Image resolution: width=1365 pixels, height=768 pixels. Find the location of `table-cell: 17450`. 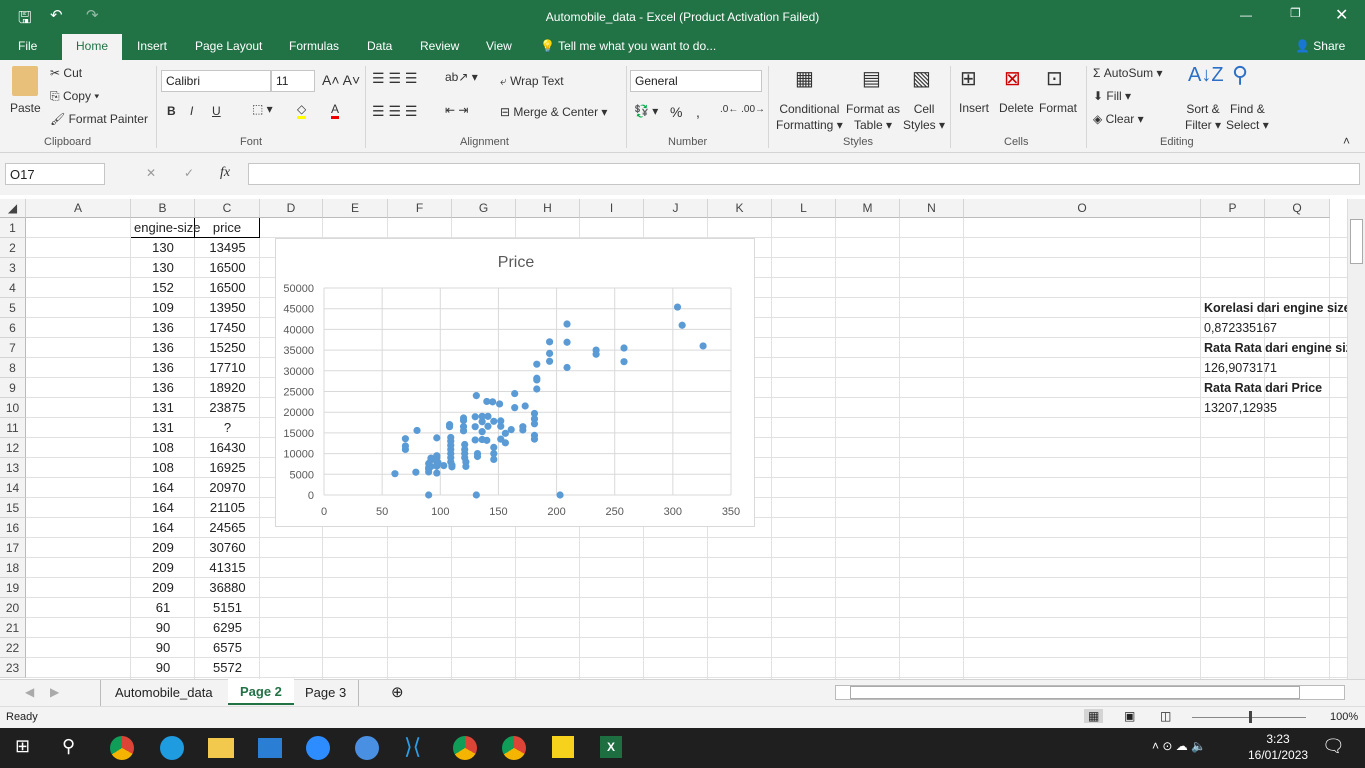

table-cell: 17450 is located at coordinates (227, 328).